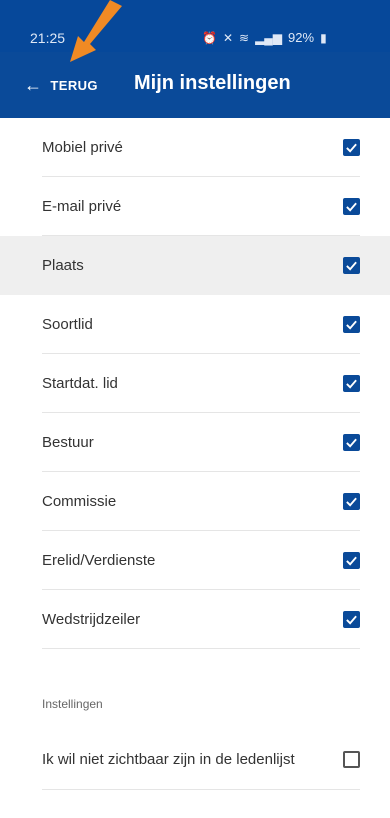 Image resolution: width=390 pixels, height=818 pixels. What do you see at coordinates (228, 37) in the screenshot?
I see `mute-icon: ✕` at bounding box center [228, 37].